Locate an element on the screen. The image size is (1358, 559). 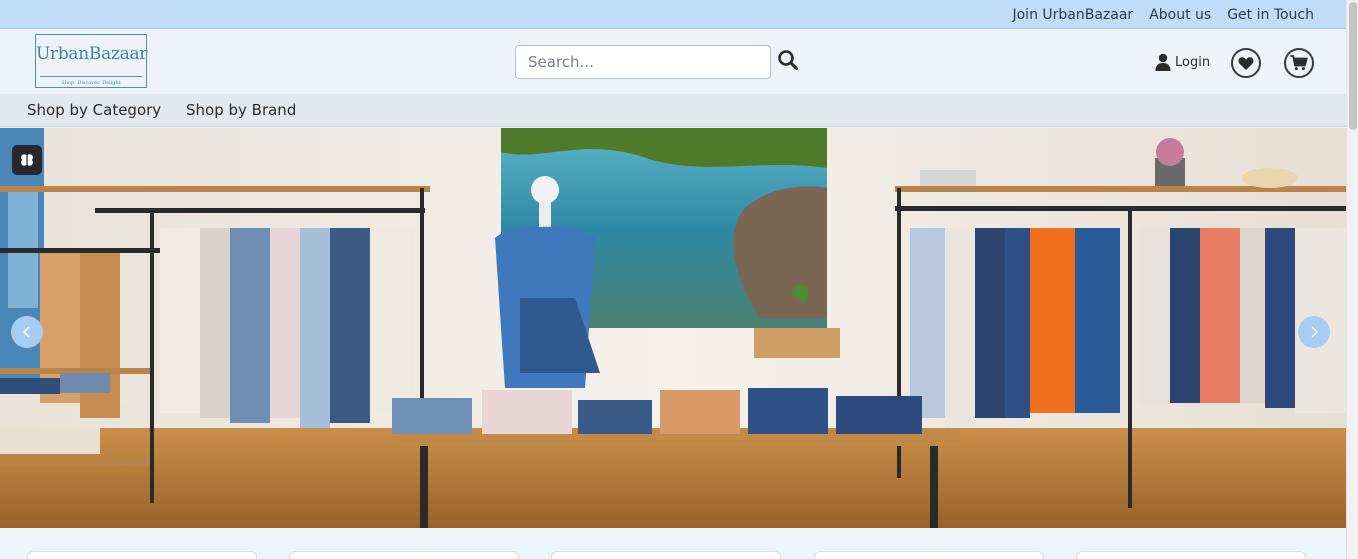
login-label: Login is located at coordinates (1193, 62).